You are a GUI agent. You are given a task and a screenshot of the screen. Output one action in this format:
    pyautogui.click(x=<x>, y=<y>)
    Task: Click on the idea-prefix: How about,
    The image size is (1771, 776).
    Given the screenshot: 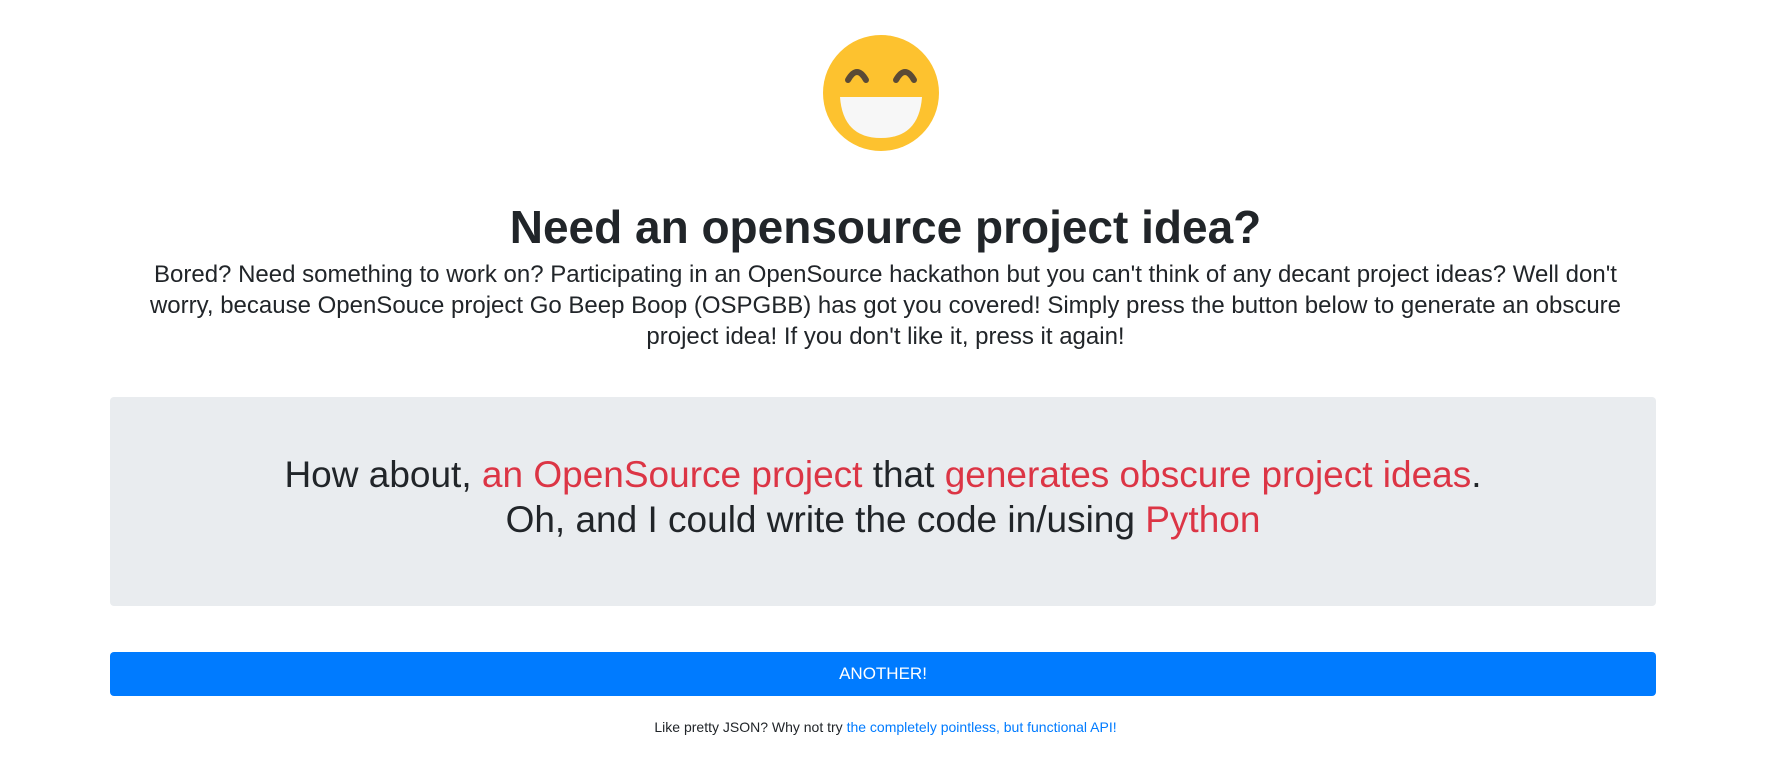 What is the action you would take?
    pyautogui.click(x=383, y=474)
    